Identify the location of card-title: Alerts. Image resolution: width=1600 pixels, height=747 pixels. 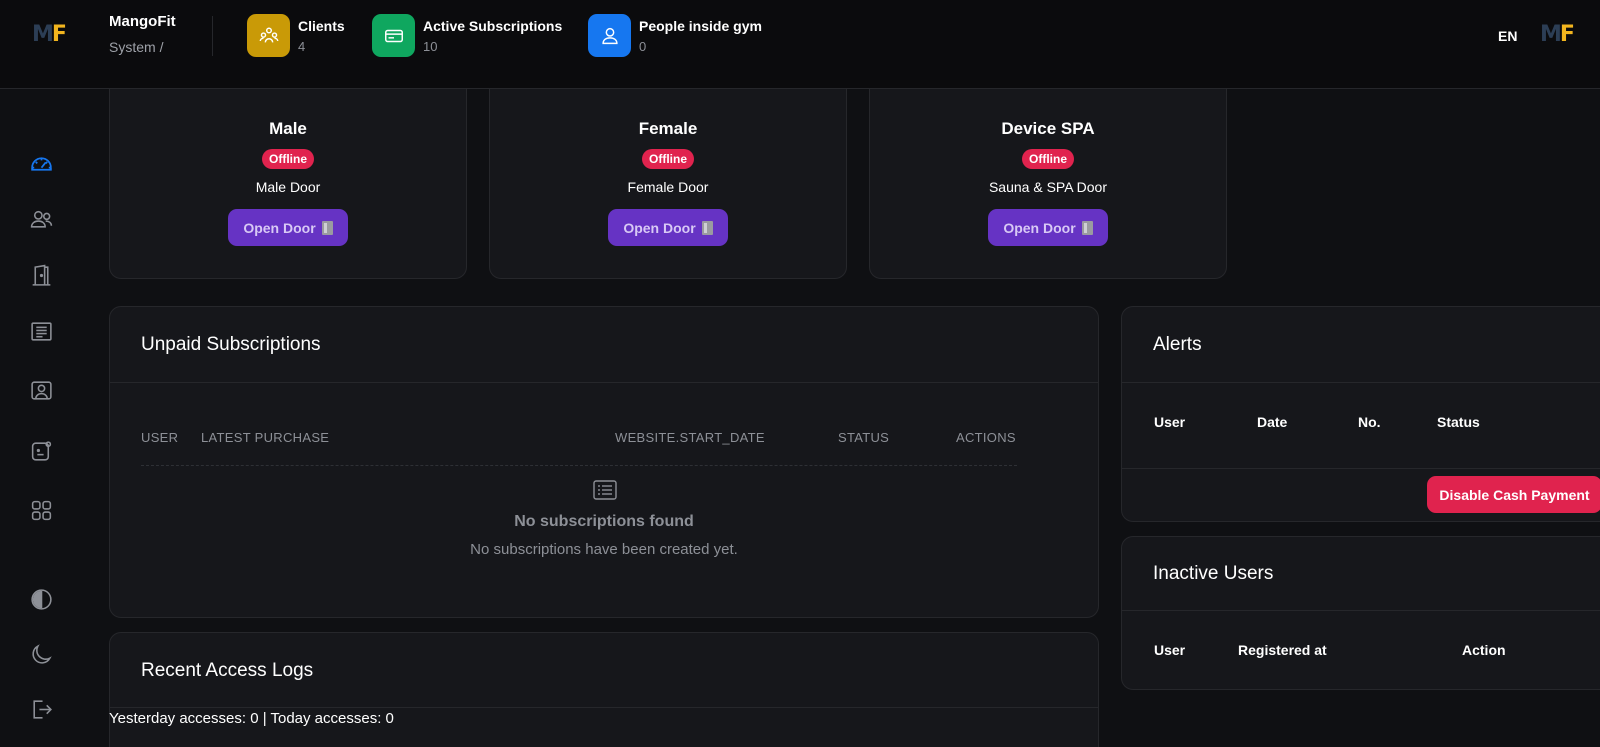
(1177, 344).